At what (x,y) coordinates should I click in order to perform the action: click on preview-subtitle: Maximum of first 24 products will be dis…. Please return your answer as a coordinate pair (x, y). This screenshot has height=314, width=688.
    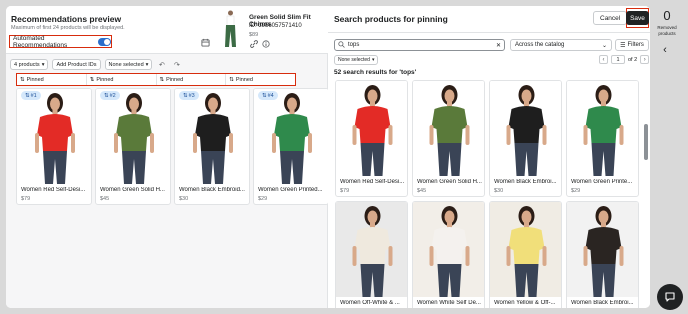
    Looking at the image, I should click on (68, 28).